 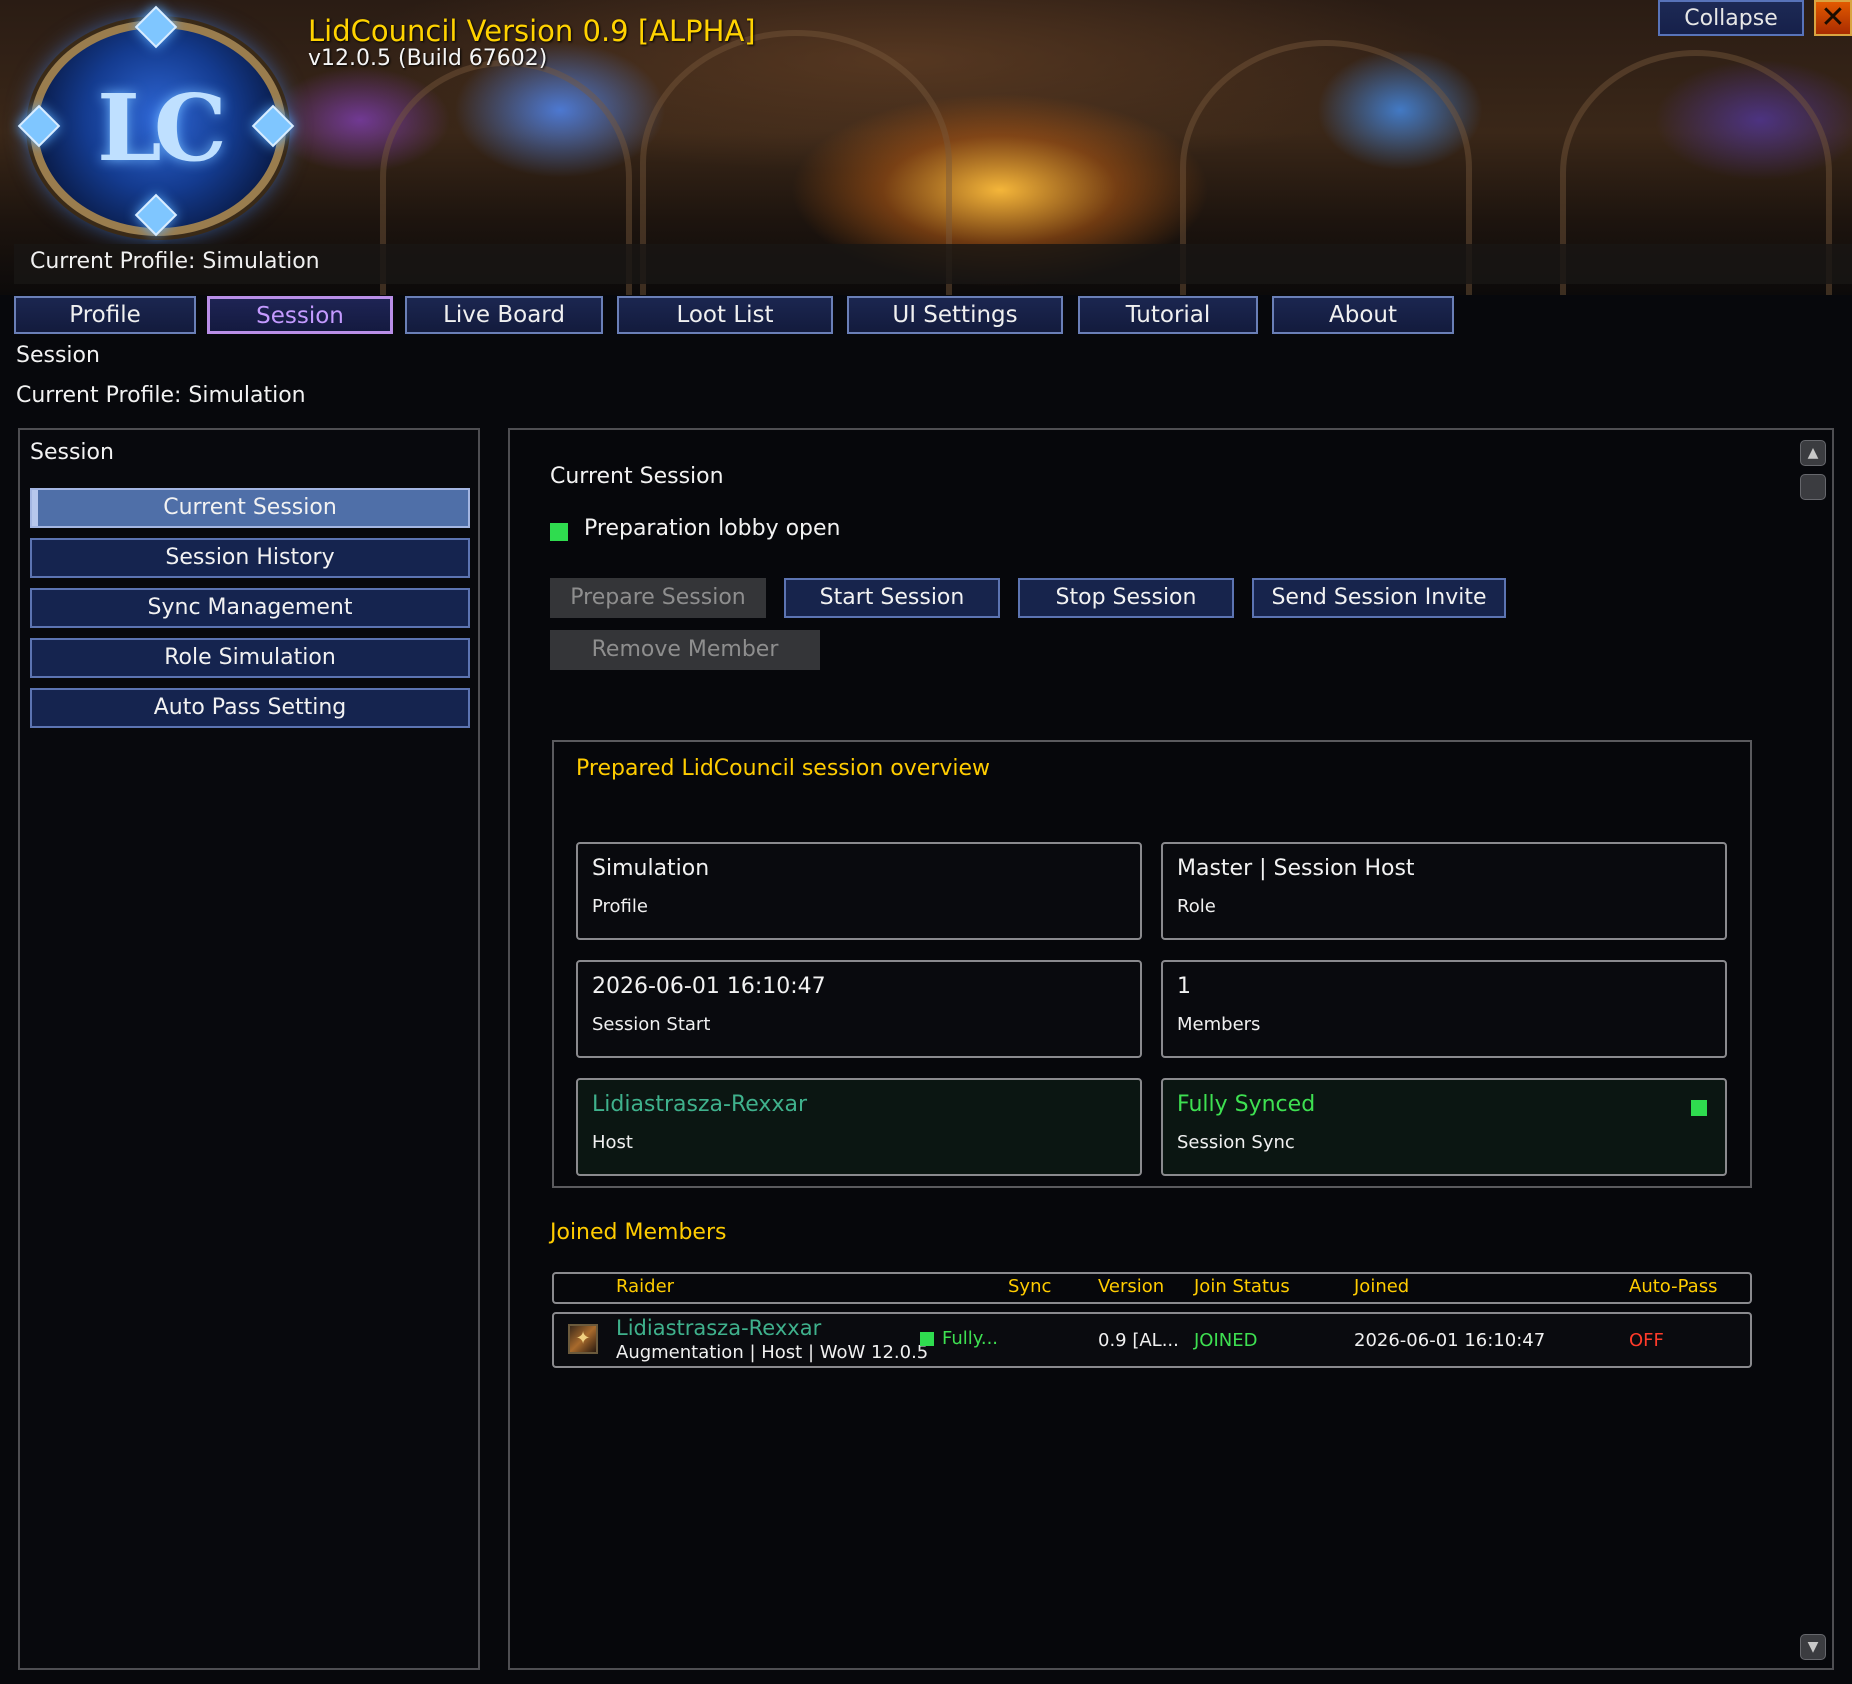 I want to click on scroll-down-button: ▼, so click(x=1813, y=1647).